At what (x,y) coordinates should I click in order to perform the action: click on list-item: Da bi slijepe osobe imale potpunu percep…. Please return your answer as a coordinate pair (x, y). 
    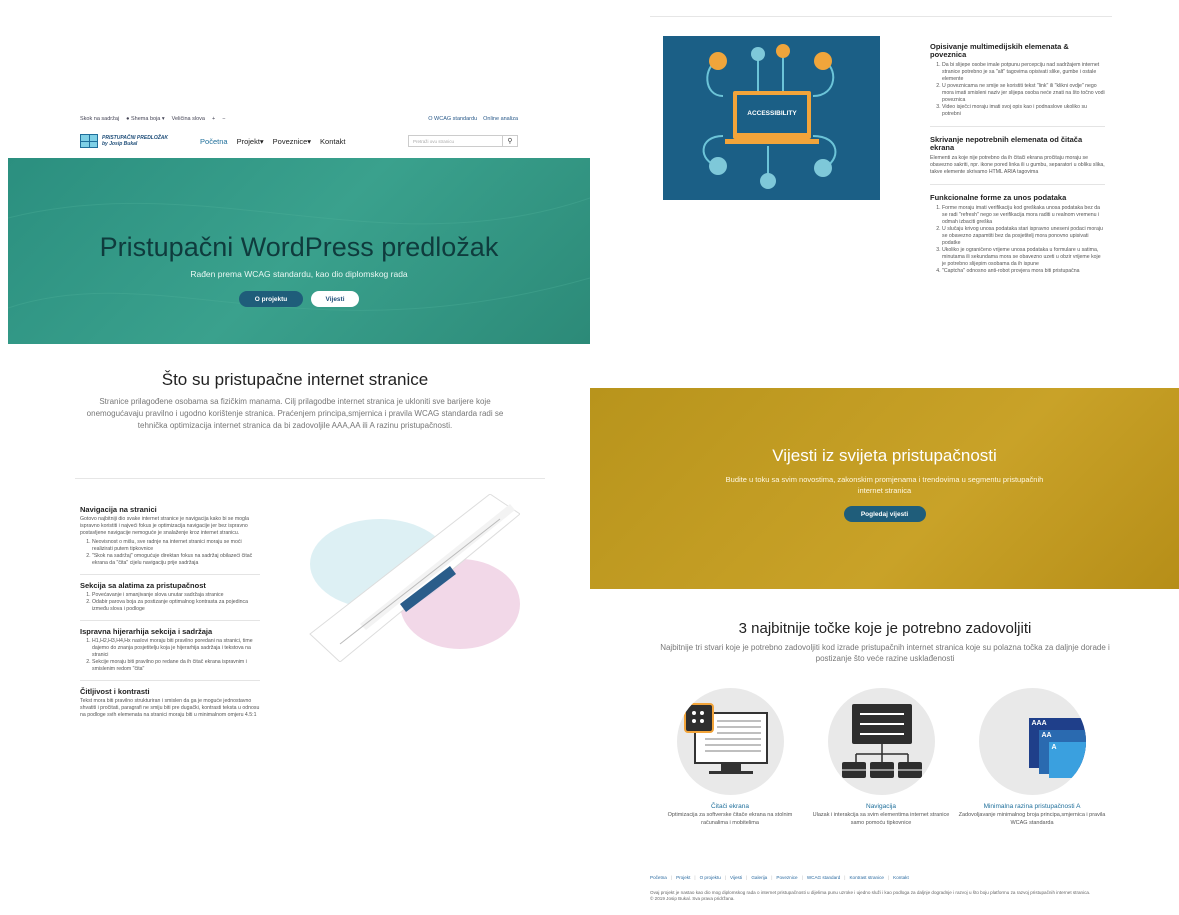
    Looking at the image, I should click on (1023, 72).